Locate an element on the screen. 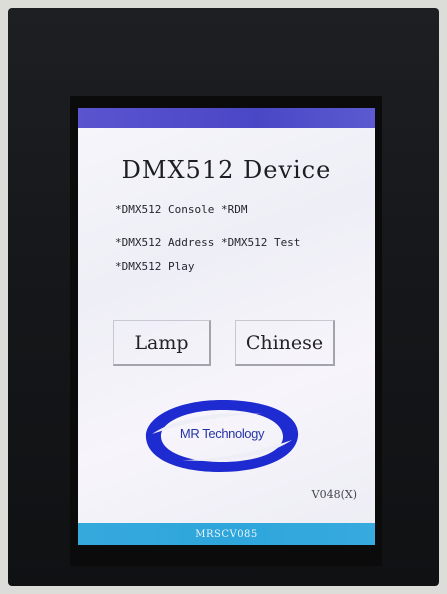  lamp-button: Lamp is located at coordinates (162, 343).